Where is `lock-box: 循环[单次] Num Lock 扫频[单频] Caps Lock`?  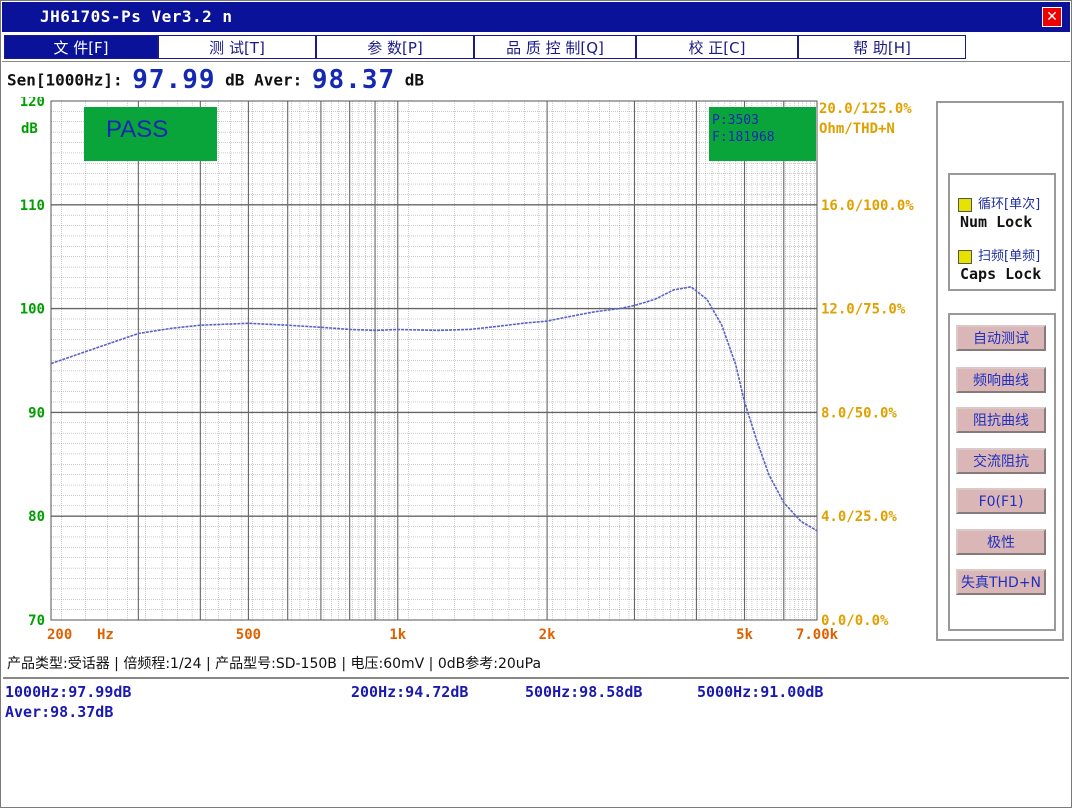
lock-box: 循环[单次] Num Lock 扫频[单频] Caps Lock is located at coordinates (1002, 232).